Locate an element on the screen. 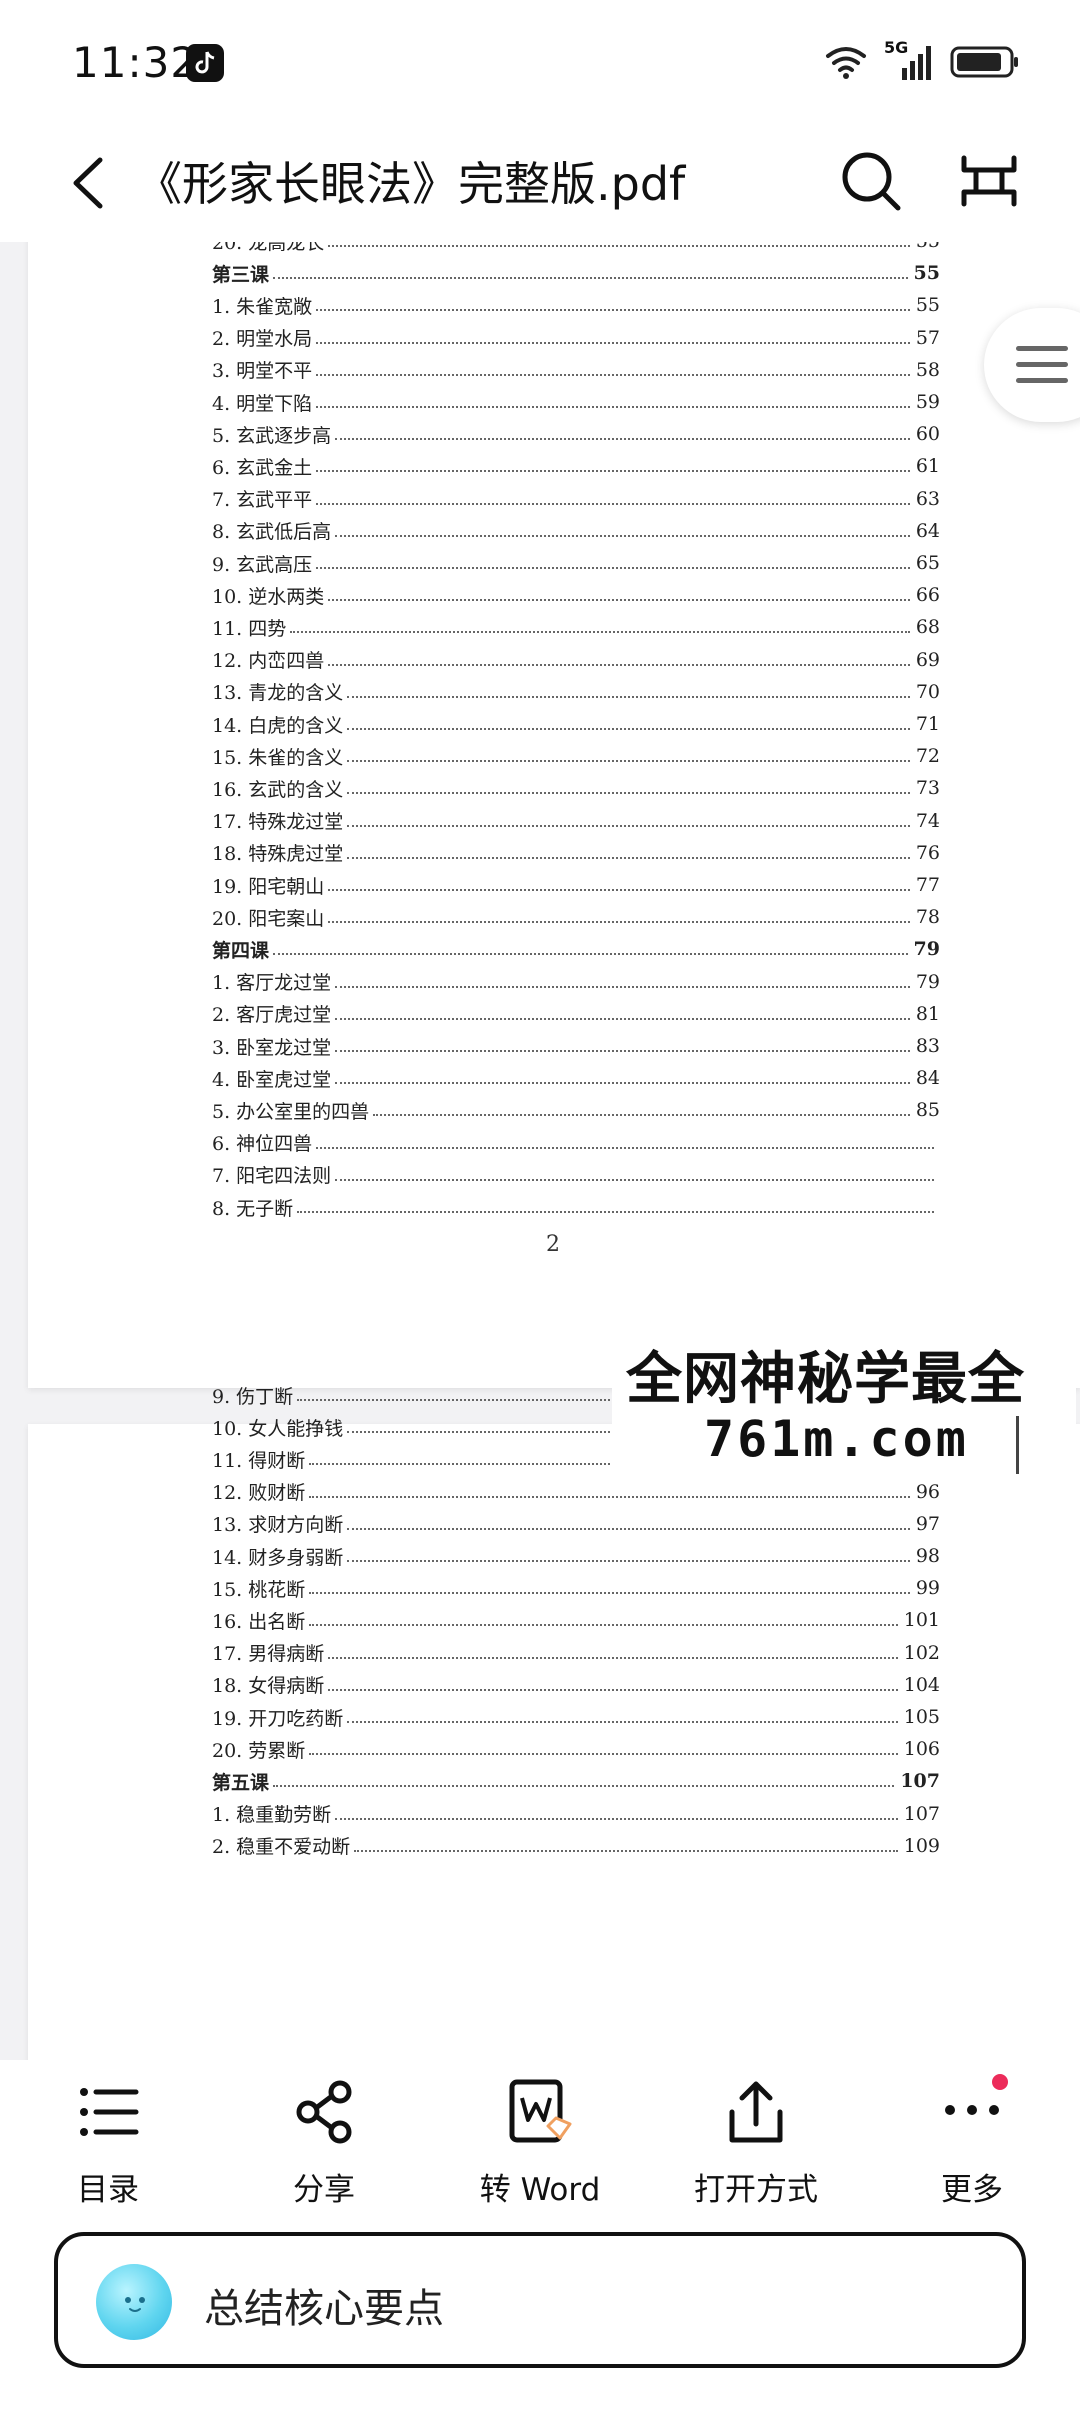 The height and width of the screenshot is (2412, 1080). toc-entry: 12. 败财断 96 is located at coordinates (576, 1492).